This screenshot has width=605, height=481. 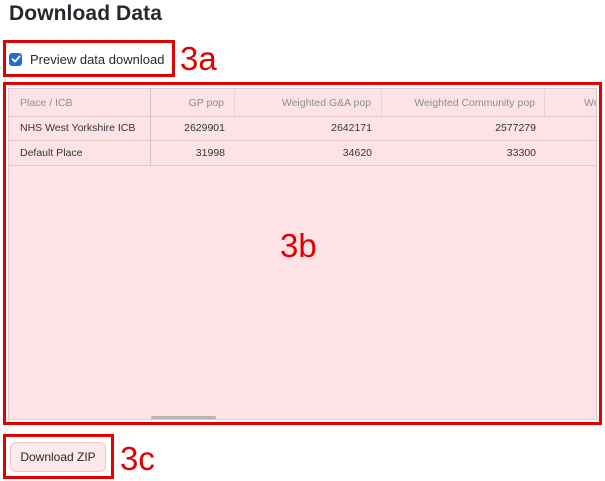 I want to click on annotation-label-3c: 3c, so click(x=137, y=458).